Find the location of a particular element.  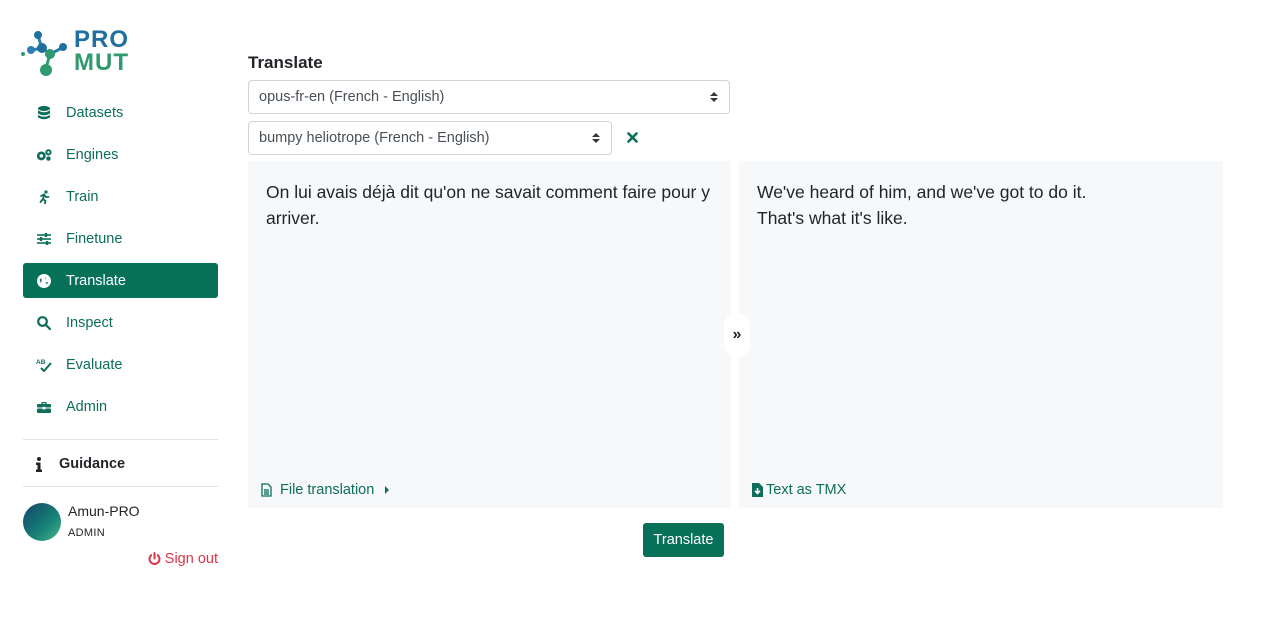

logo-molecule-icon is located at coordinates (44, 53).